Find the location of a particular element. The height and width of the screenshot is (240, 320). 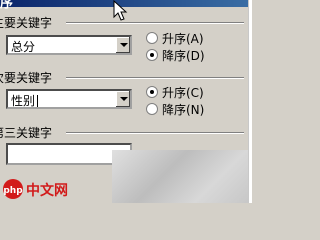

php-cn-watermark: php 中文网 is located at coordinates (42, 191).